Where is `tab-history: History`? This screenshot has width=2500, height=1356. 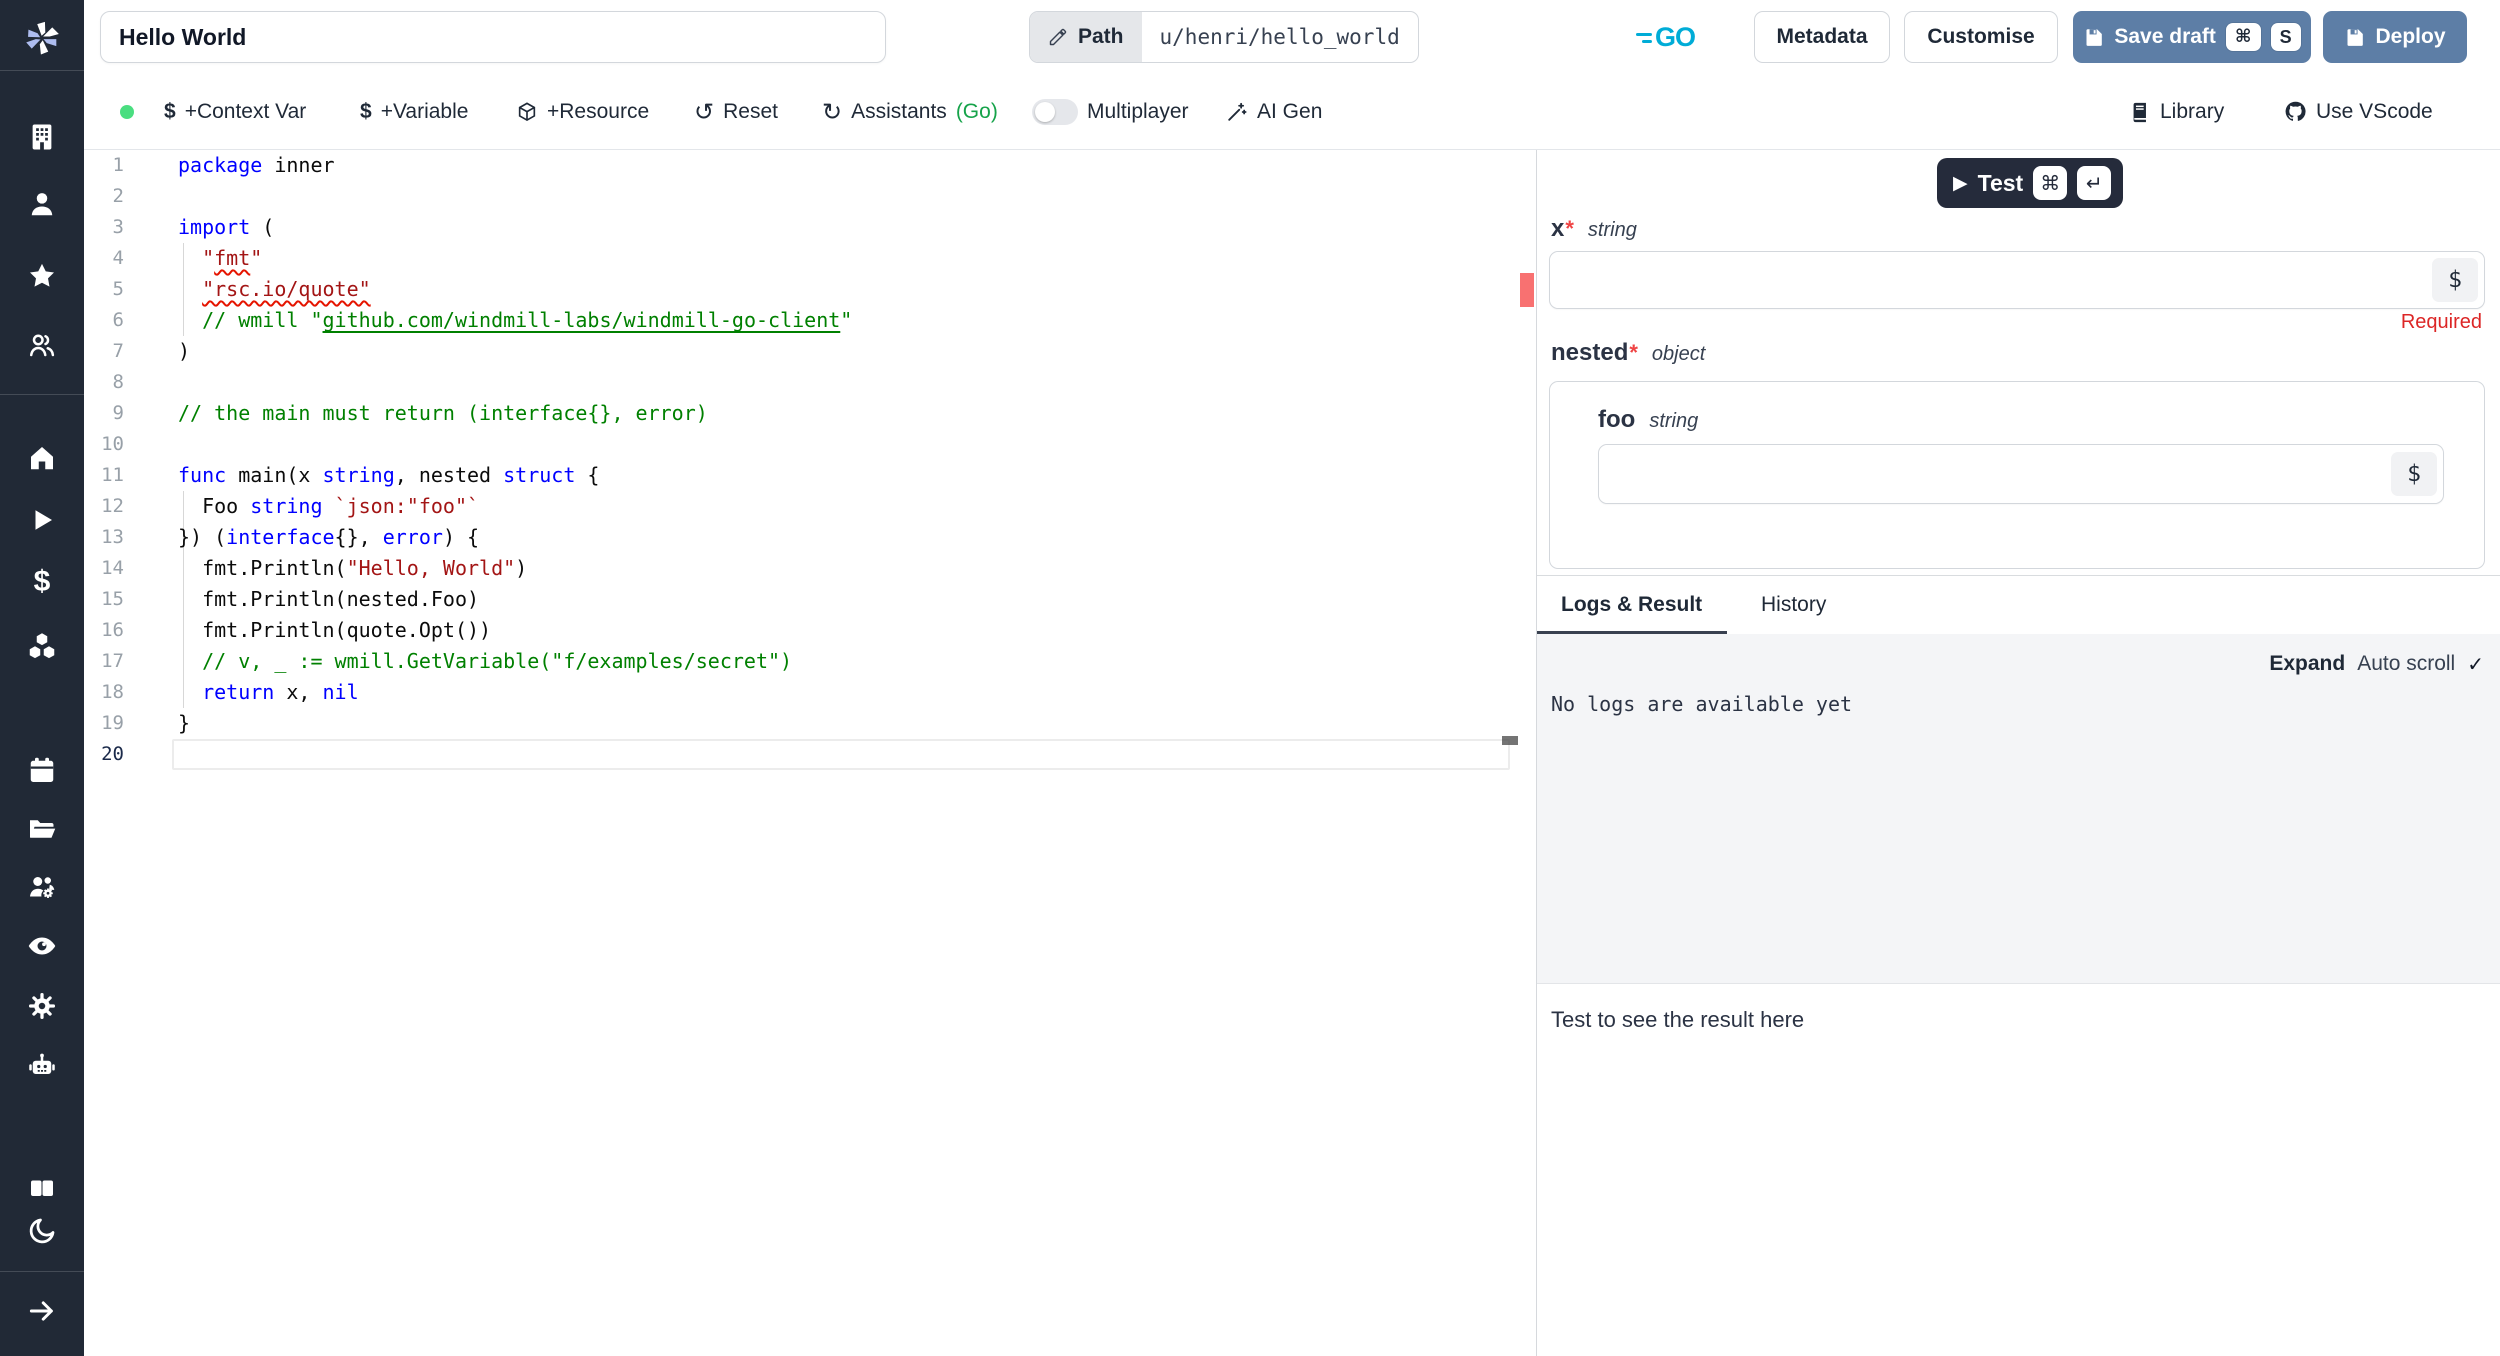
tab-history: History is located at coordinates (1793, 605).